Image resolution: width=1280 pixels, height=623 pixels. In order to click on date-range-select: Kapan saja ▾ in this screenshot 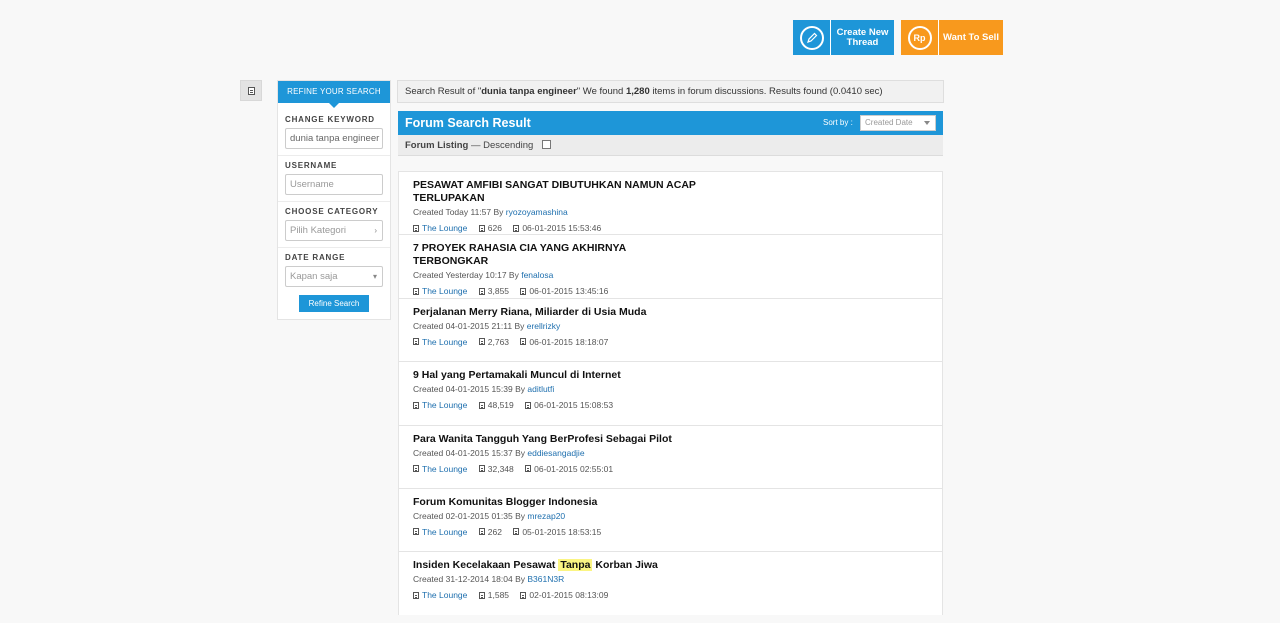, I will do `click(334, 276)`.